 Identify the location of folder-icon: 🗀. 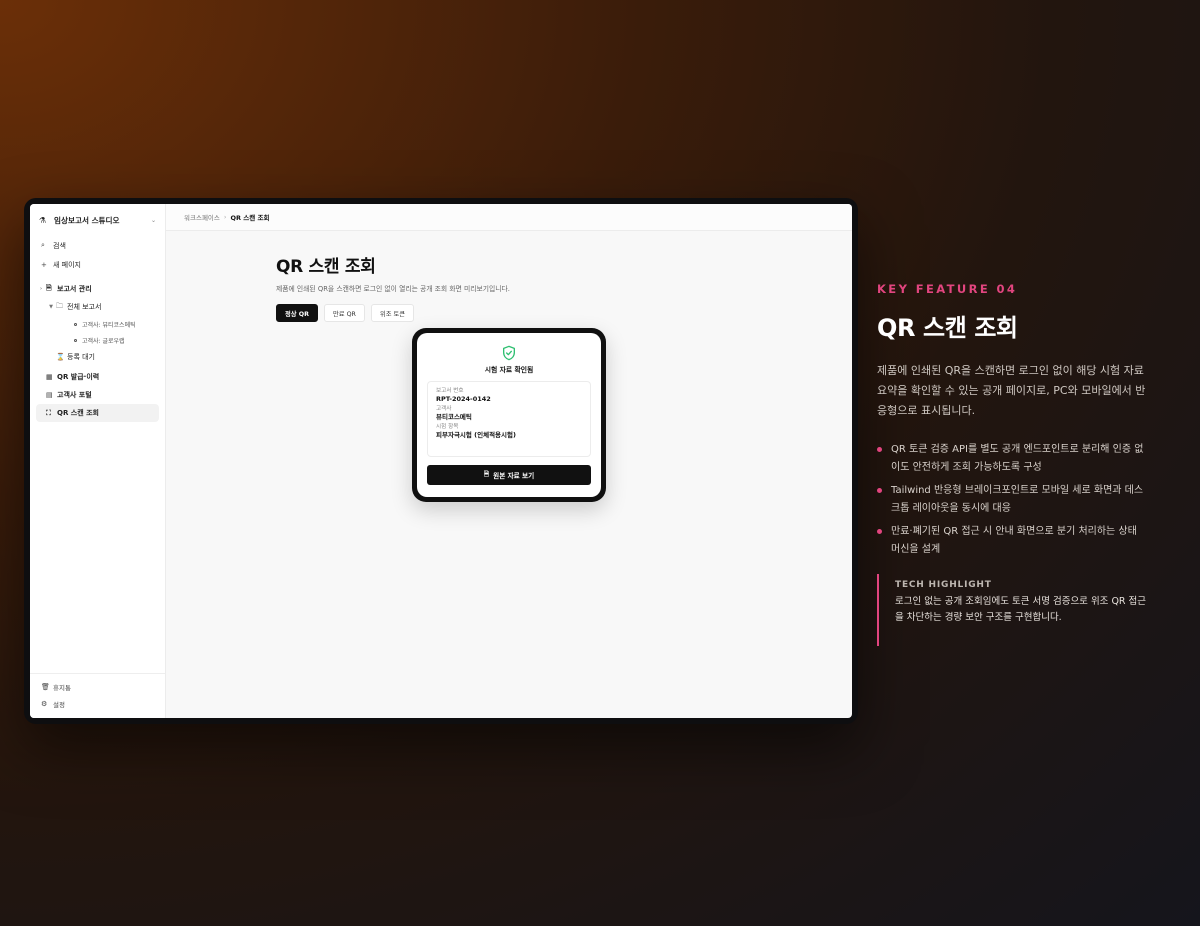
(59, 305).